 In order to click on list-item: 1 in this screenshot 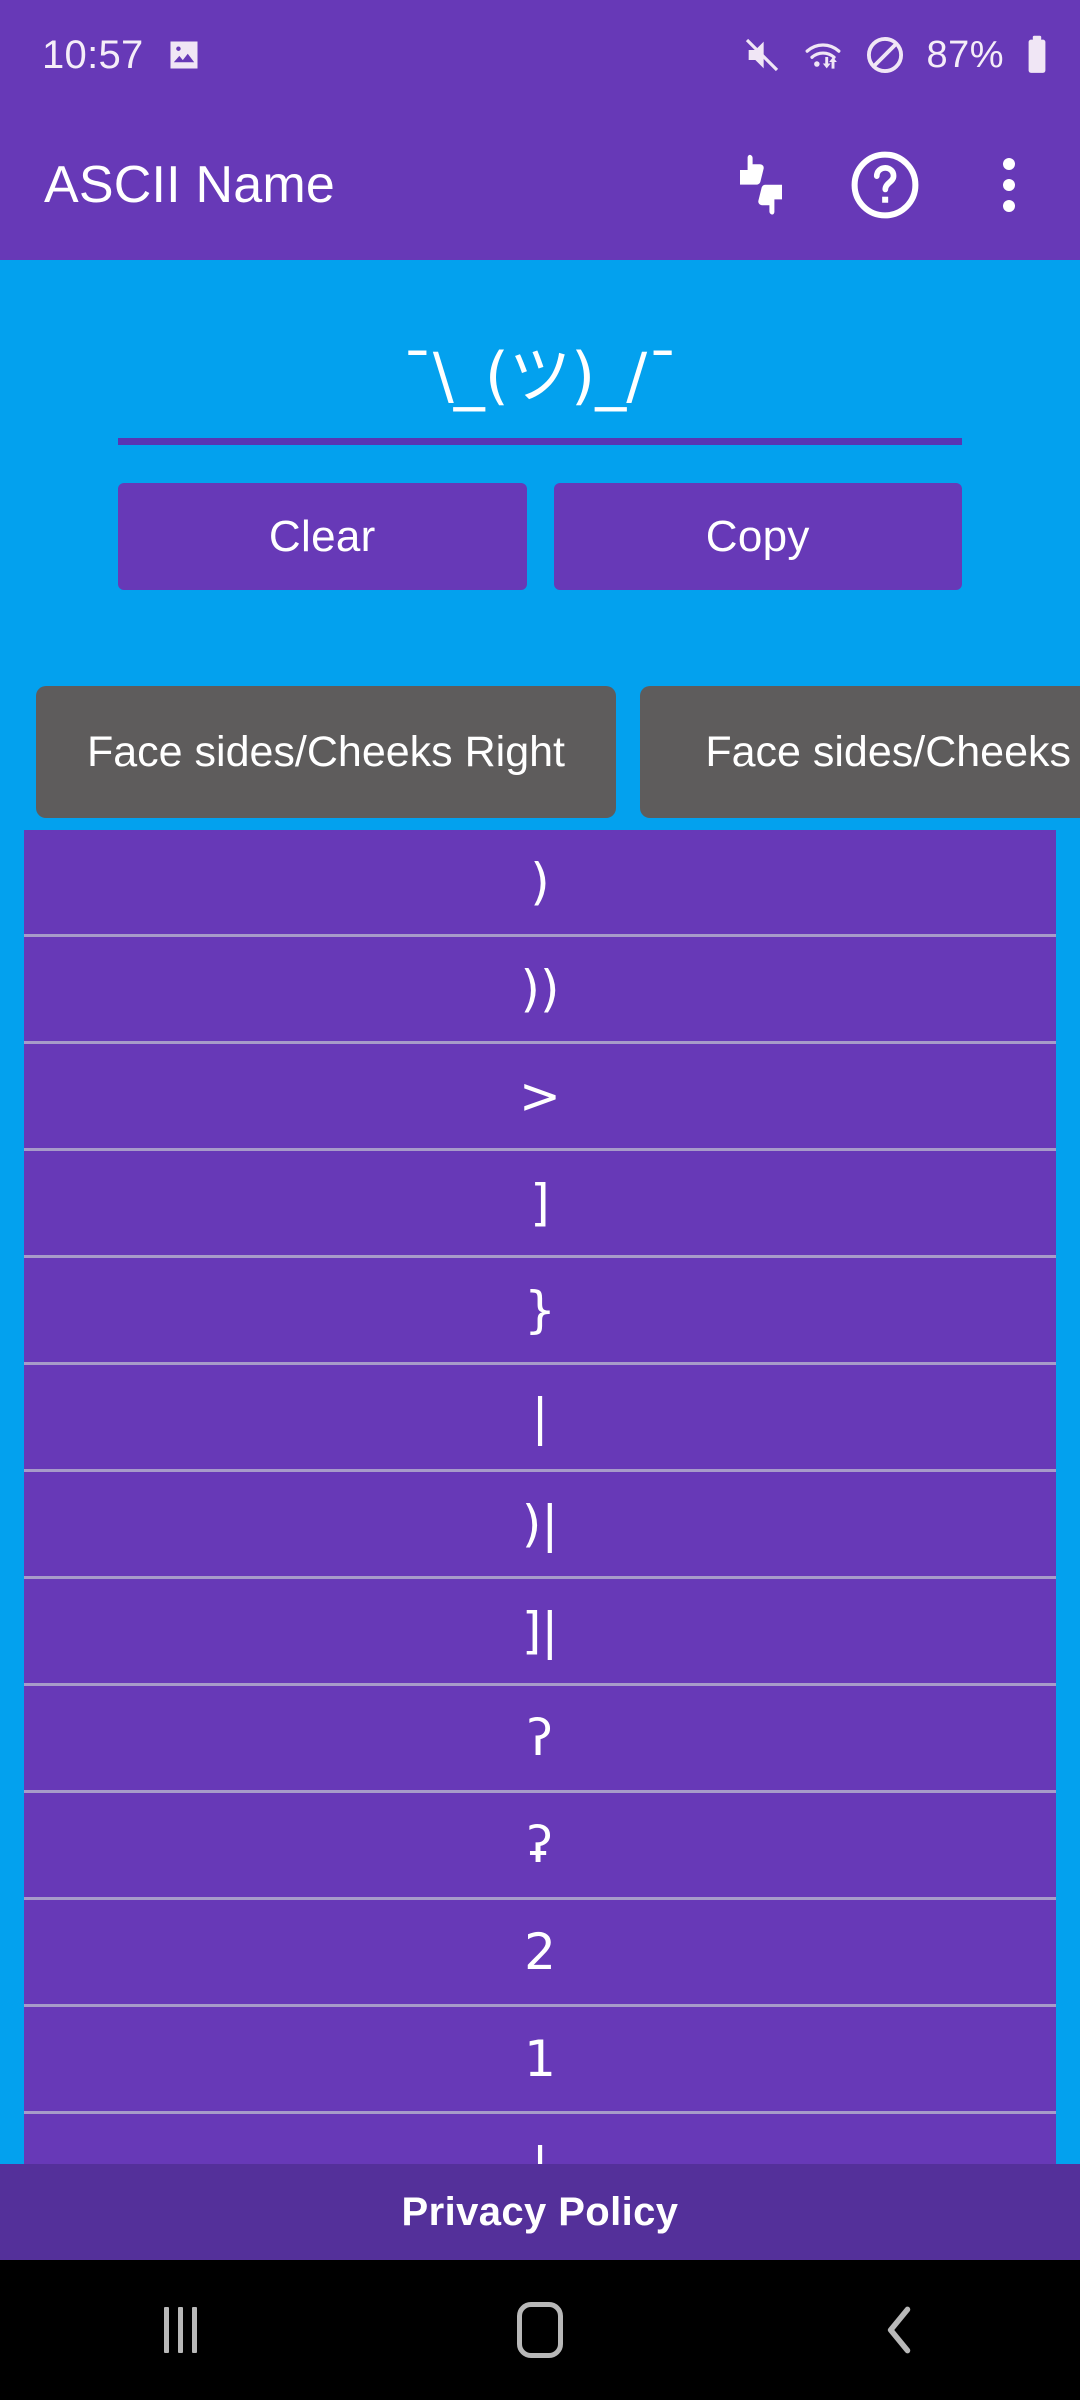, I will do `click(540, 2060)`.